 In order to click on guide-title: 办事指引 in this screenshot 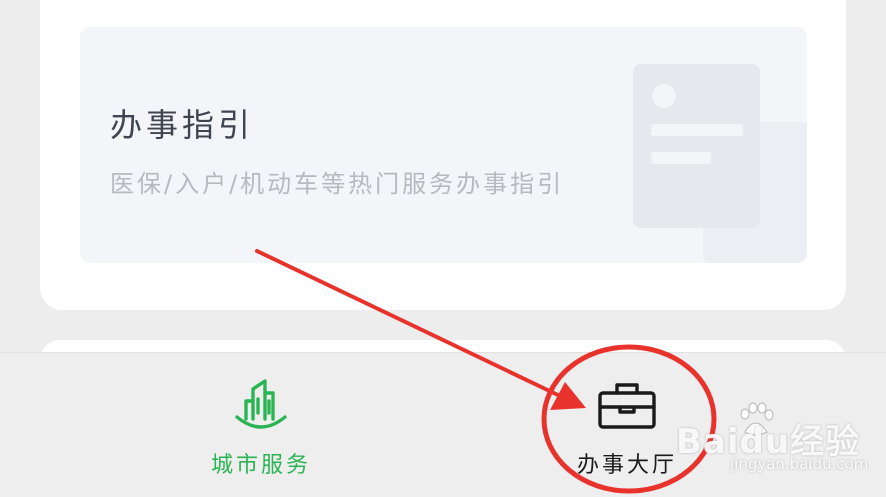, I will do `click(182, 125)`.